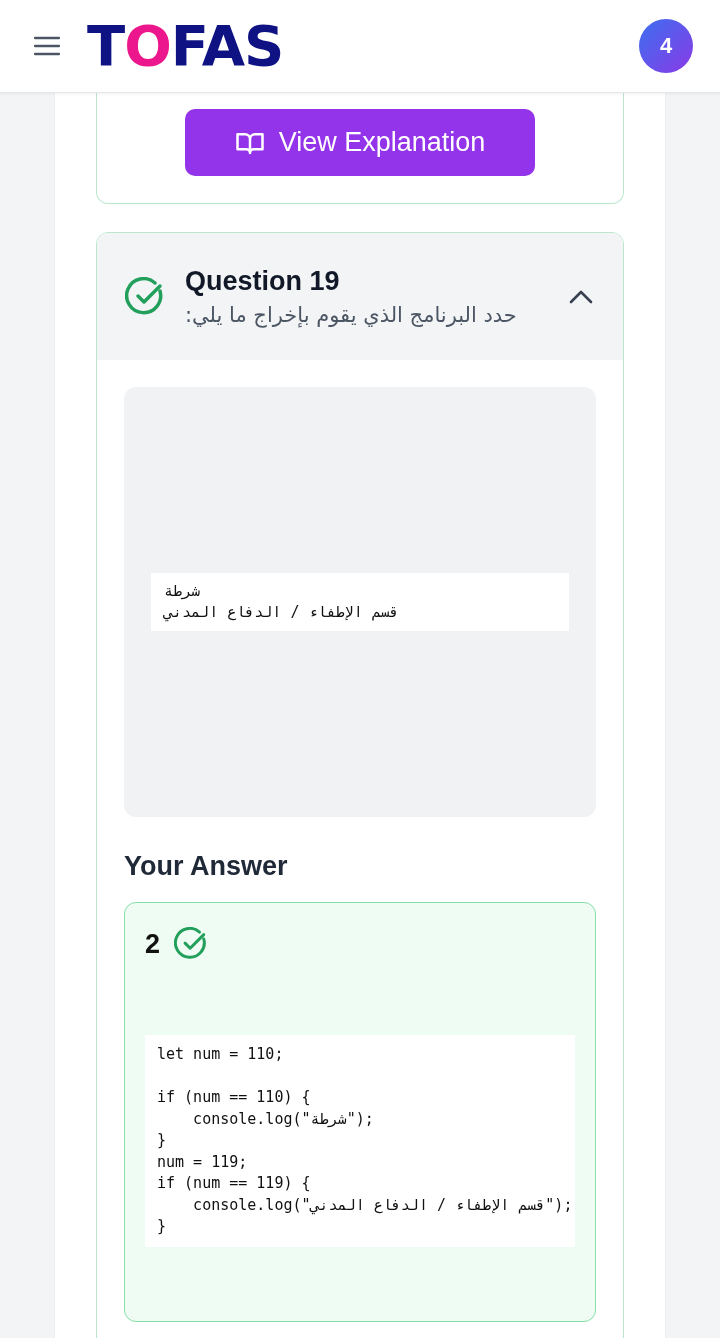 The width and height of the screenshot is (720, 1338). Describe the element at coordinates (47, 46) in the screenshot. I see `menu-icon` at that location.